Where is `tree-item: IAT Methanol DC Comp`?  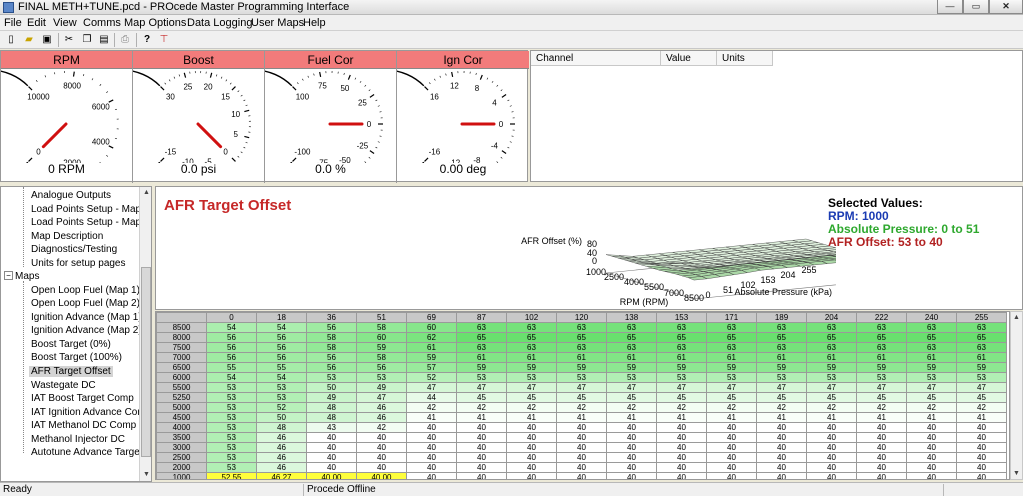
tree-item: IAT Methanol DC Comp is located at coordinates (83, 425).